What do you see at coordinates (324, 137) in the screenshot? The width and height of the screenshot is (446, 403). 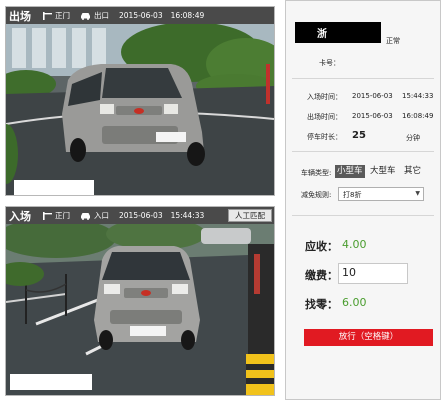 I see `duration-label: 停车时长：` at bounding box center [324, 137].